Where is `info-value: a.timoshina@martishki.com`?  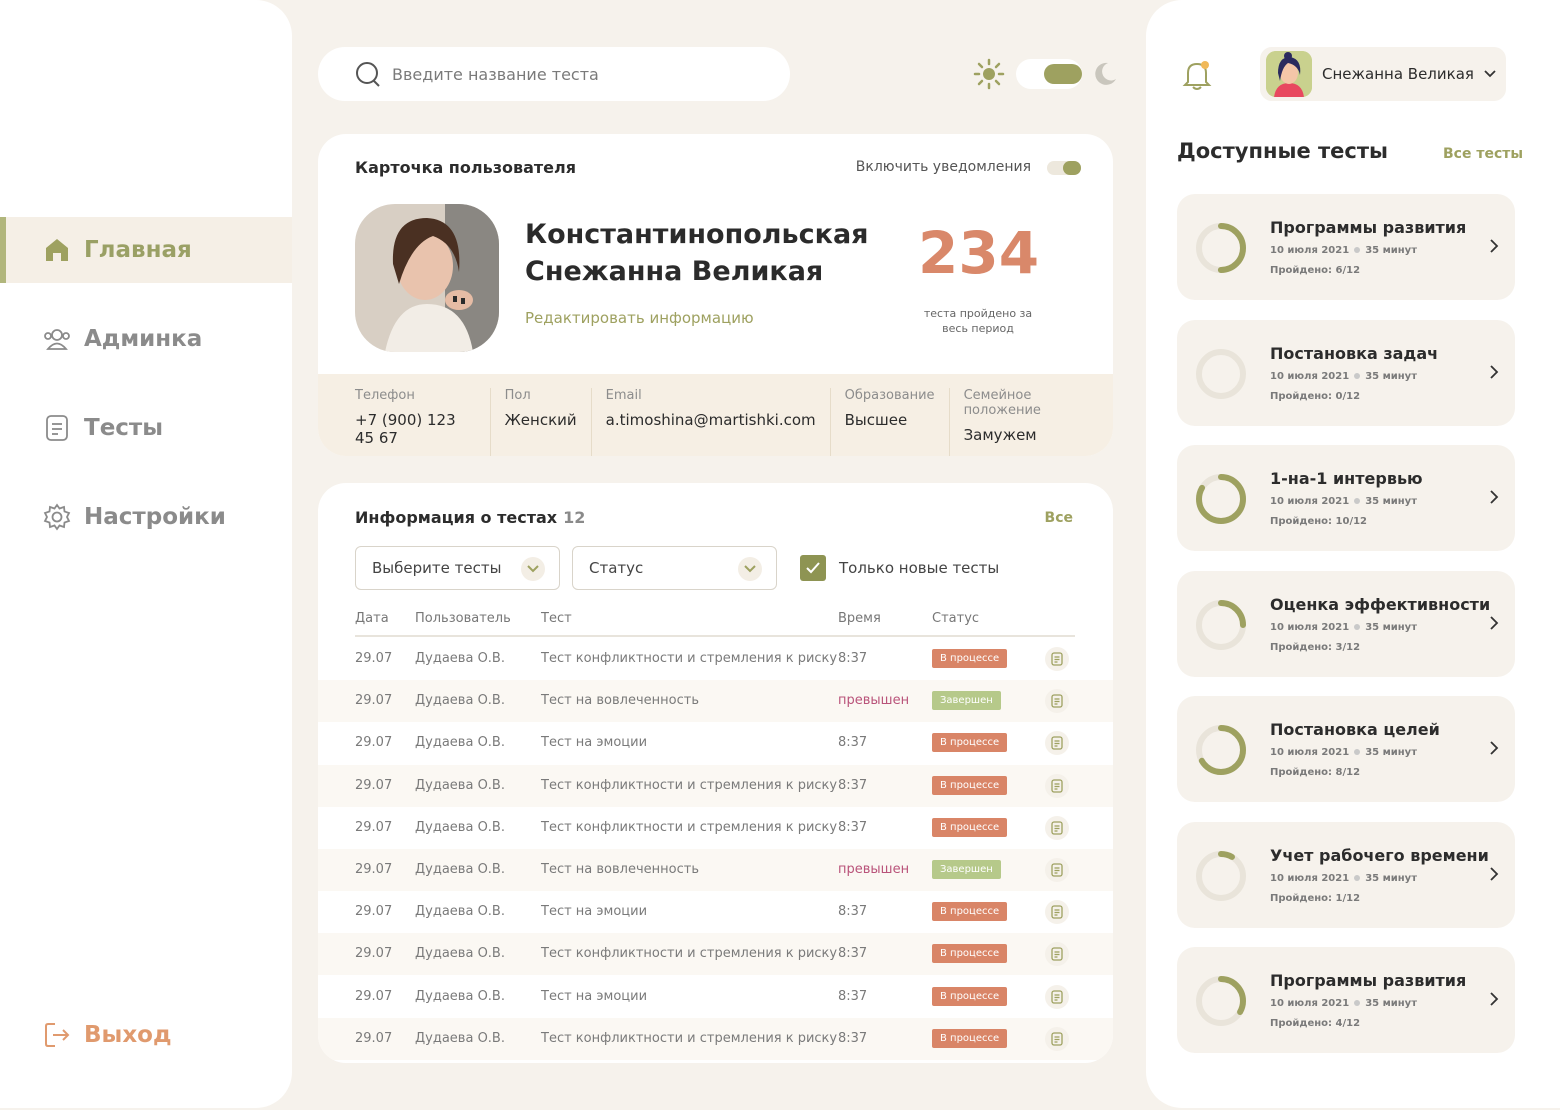
info-value: a.timoshina@martishki.com is located at coordinates (710, 420).